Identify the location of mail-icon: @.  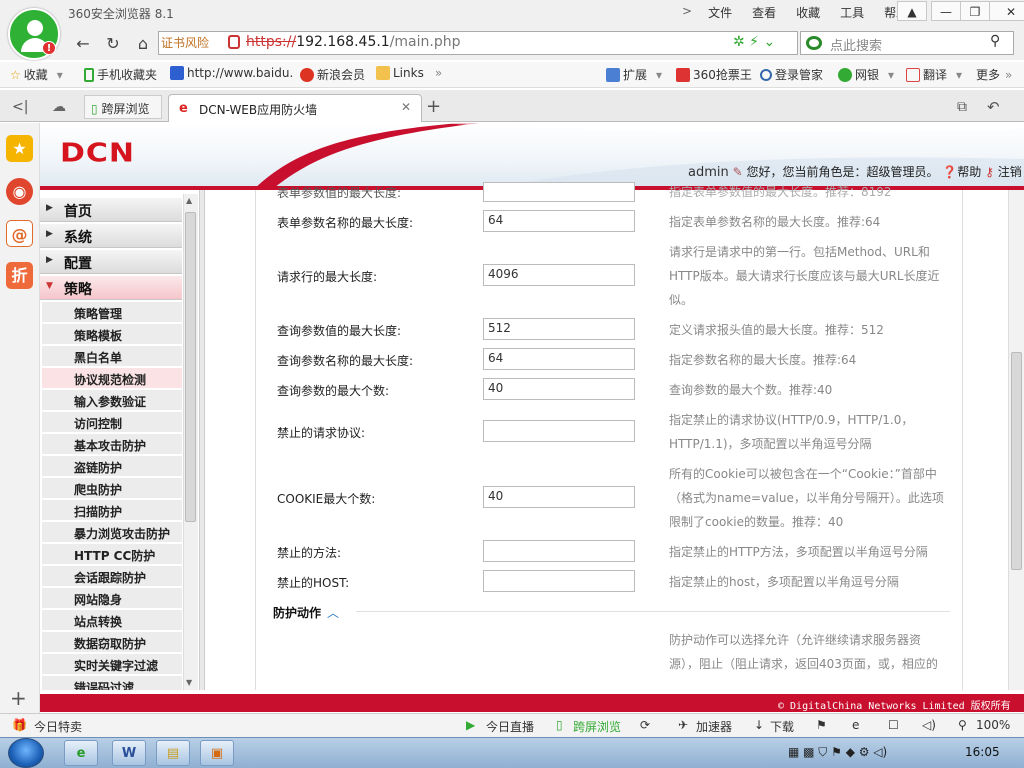
(19, 233).